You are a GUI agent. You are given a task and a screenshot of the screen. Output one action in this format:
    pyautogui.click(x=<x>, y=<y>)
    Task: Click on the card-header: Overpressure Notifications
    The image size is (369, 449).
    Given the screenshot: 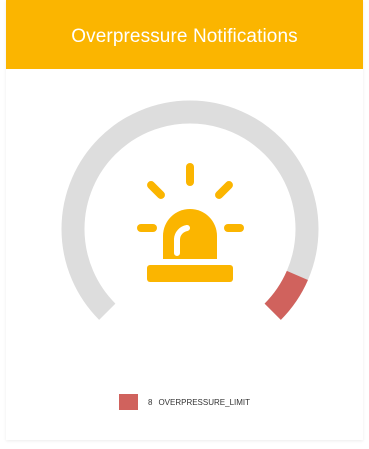 What is the action you would take?
    pyautogui.click(x=184, y=34)
    